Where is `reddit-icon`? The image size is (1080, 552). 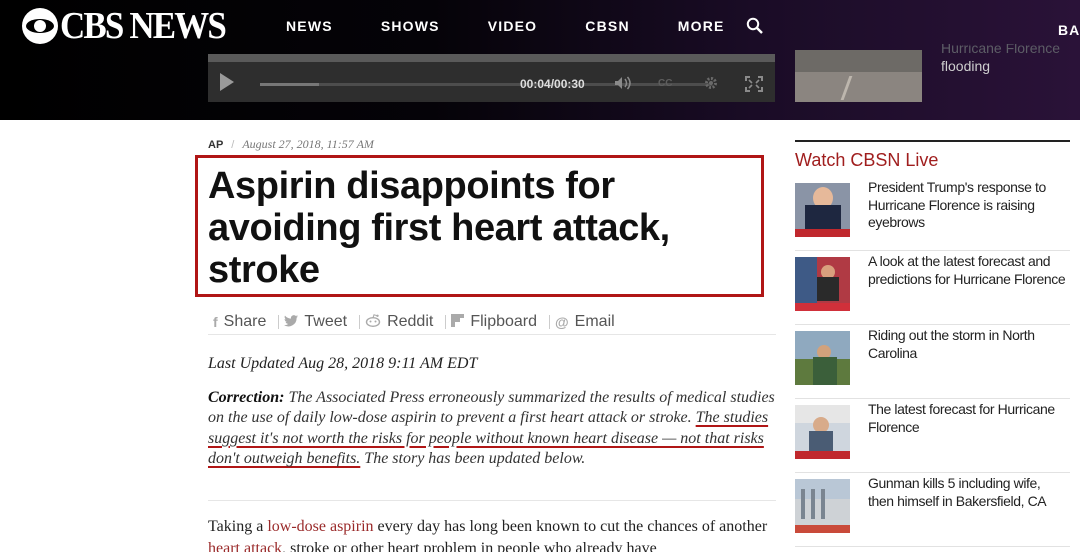
reddit-icon is located at coordinates (373, 321).